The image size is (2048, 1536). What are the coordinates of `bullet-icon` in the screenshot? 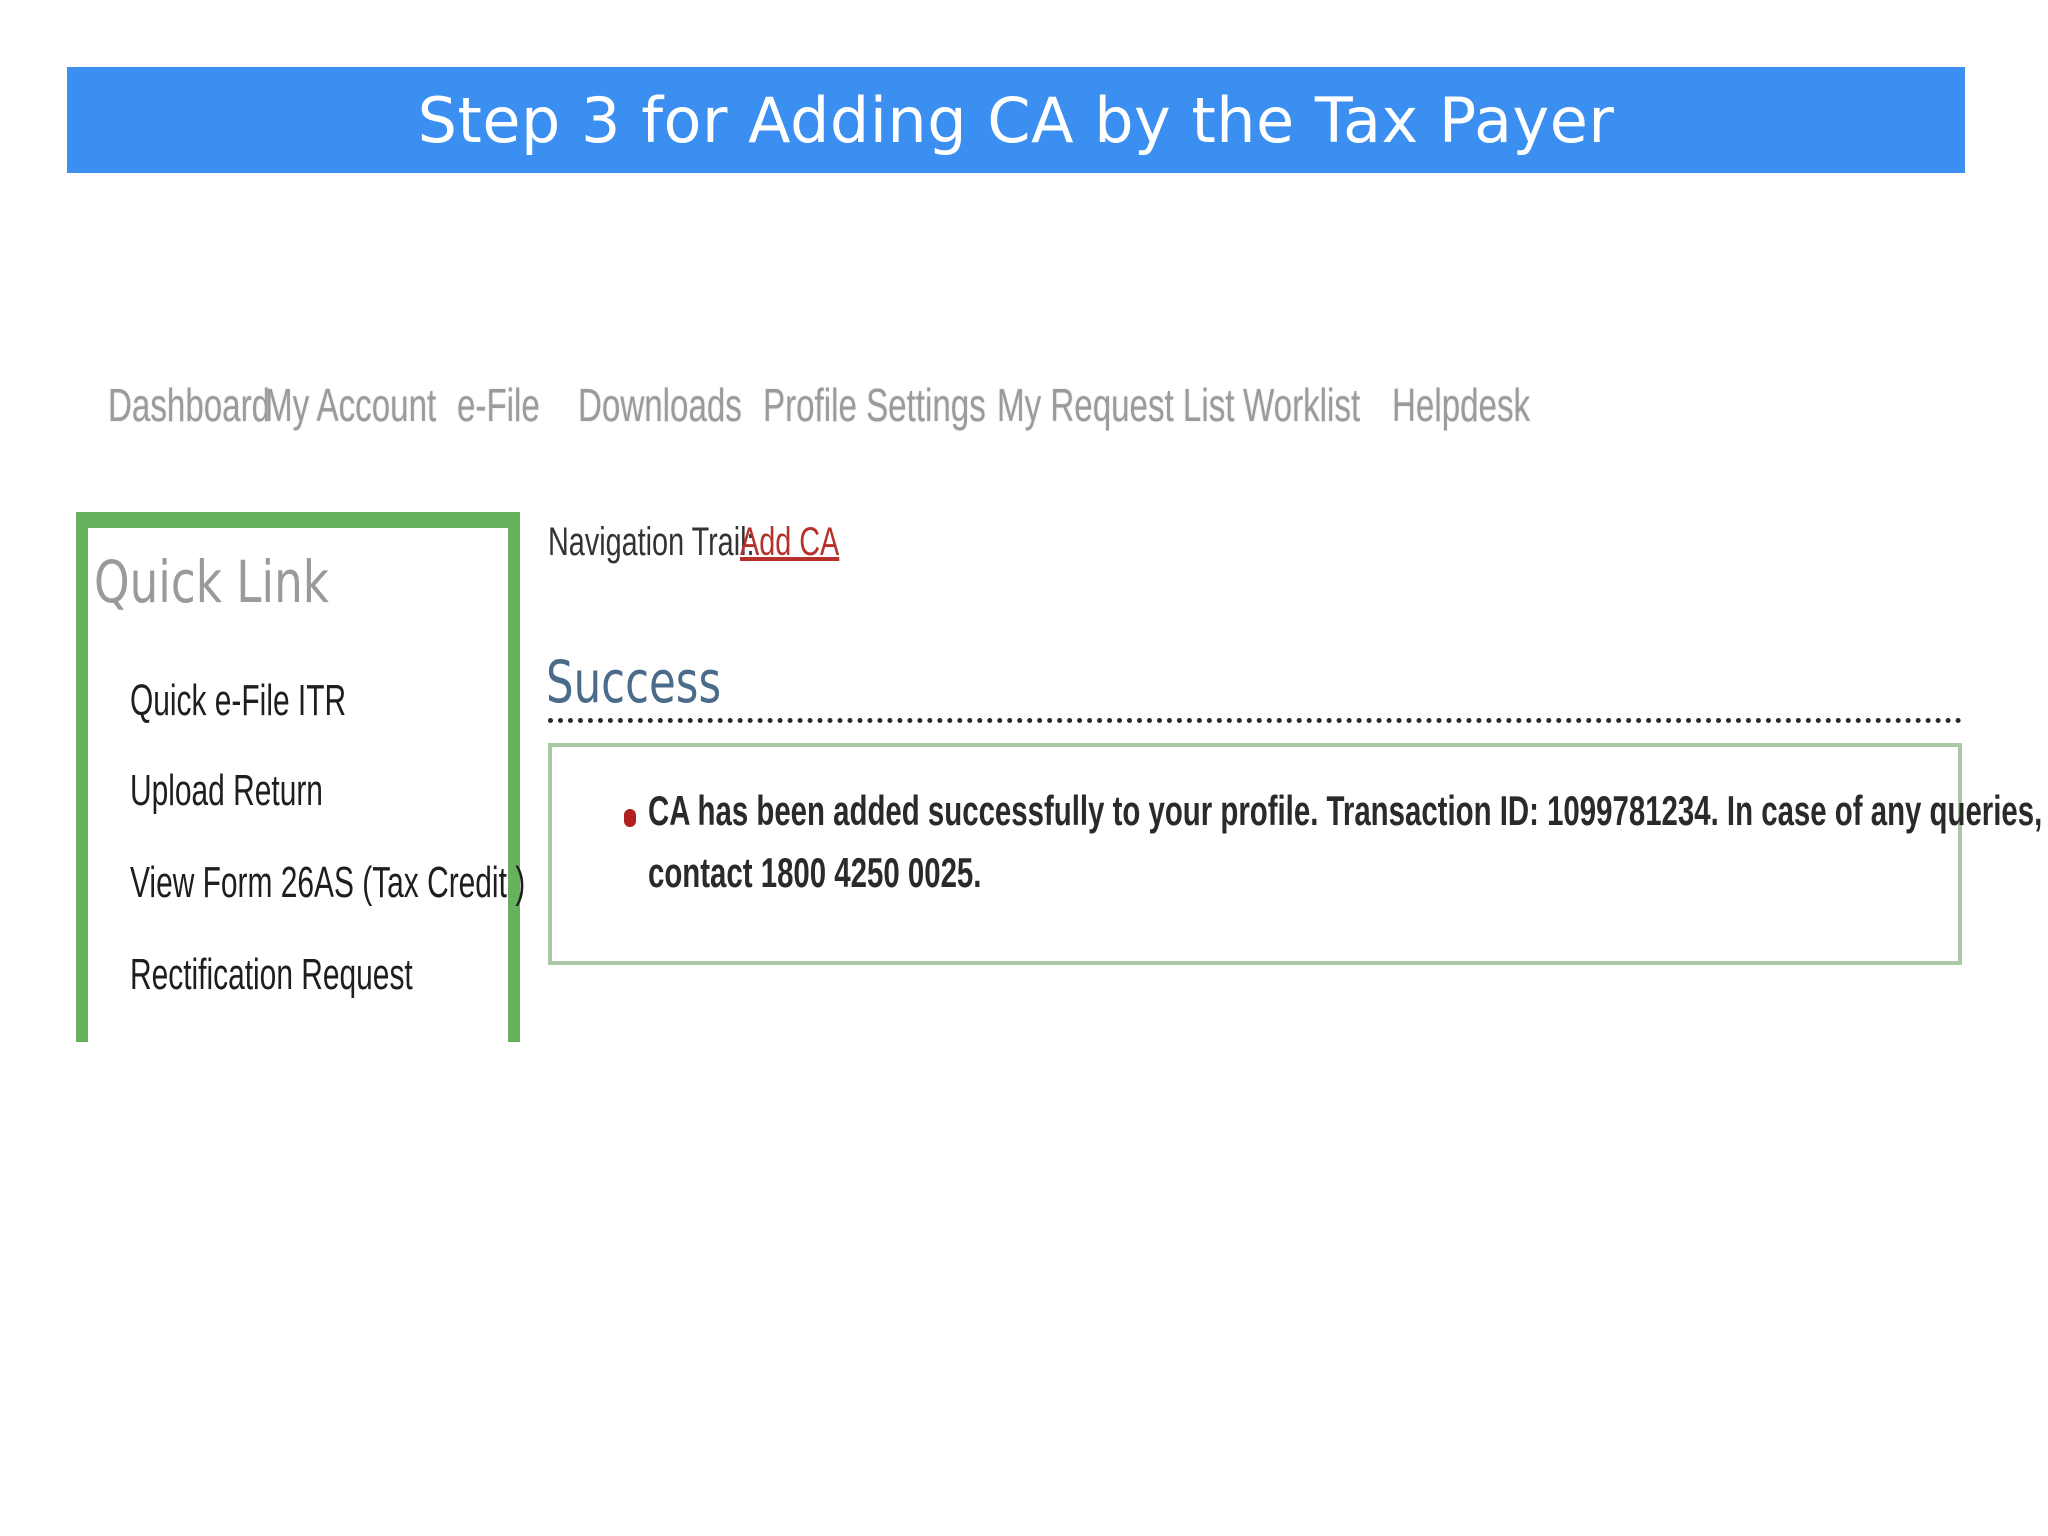 It's located at (630, 818).